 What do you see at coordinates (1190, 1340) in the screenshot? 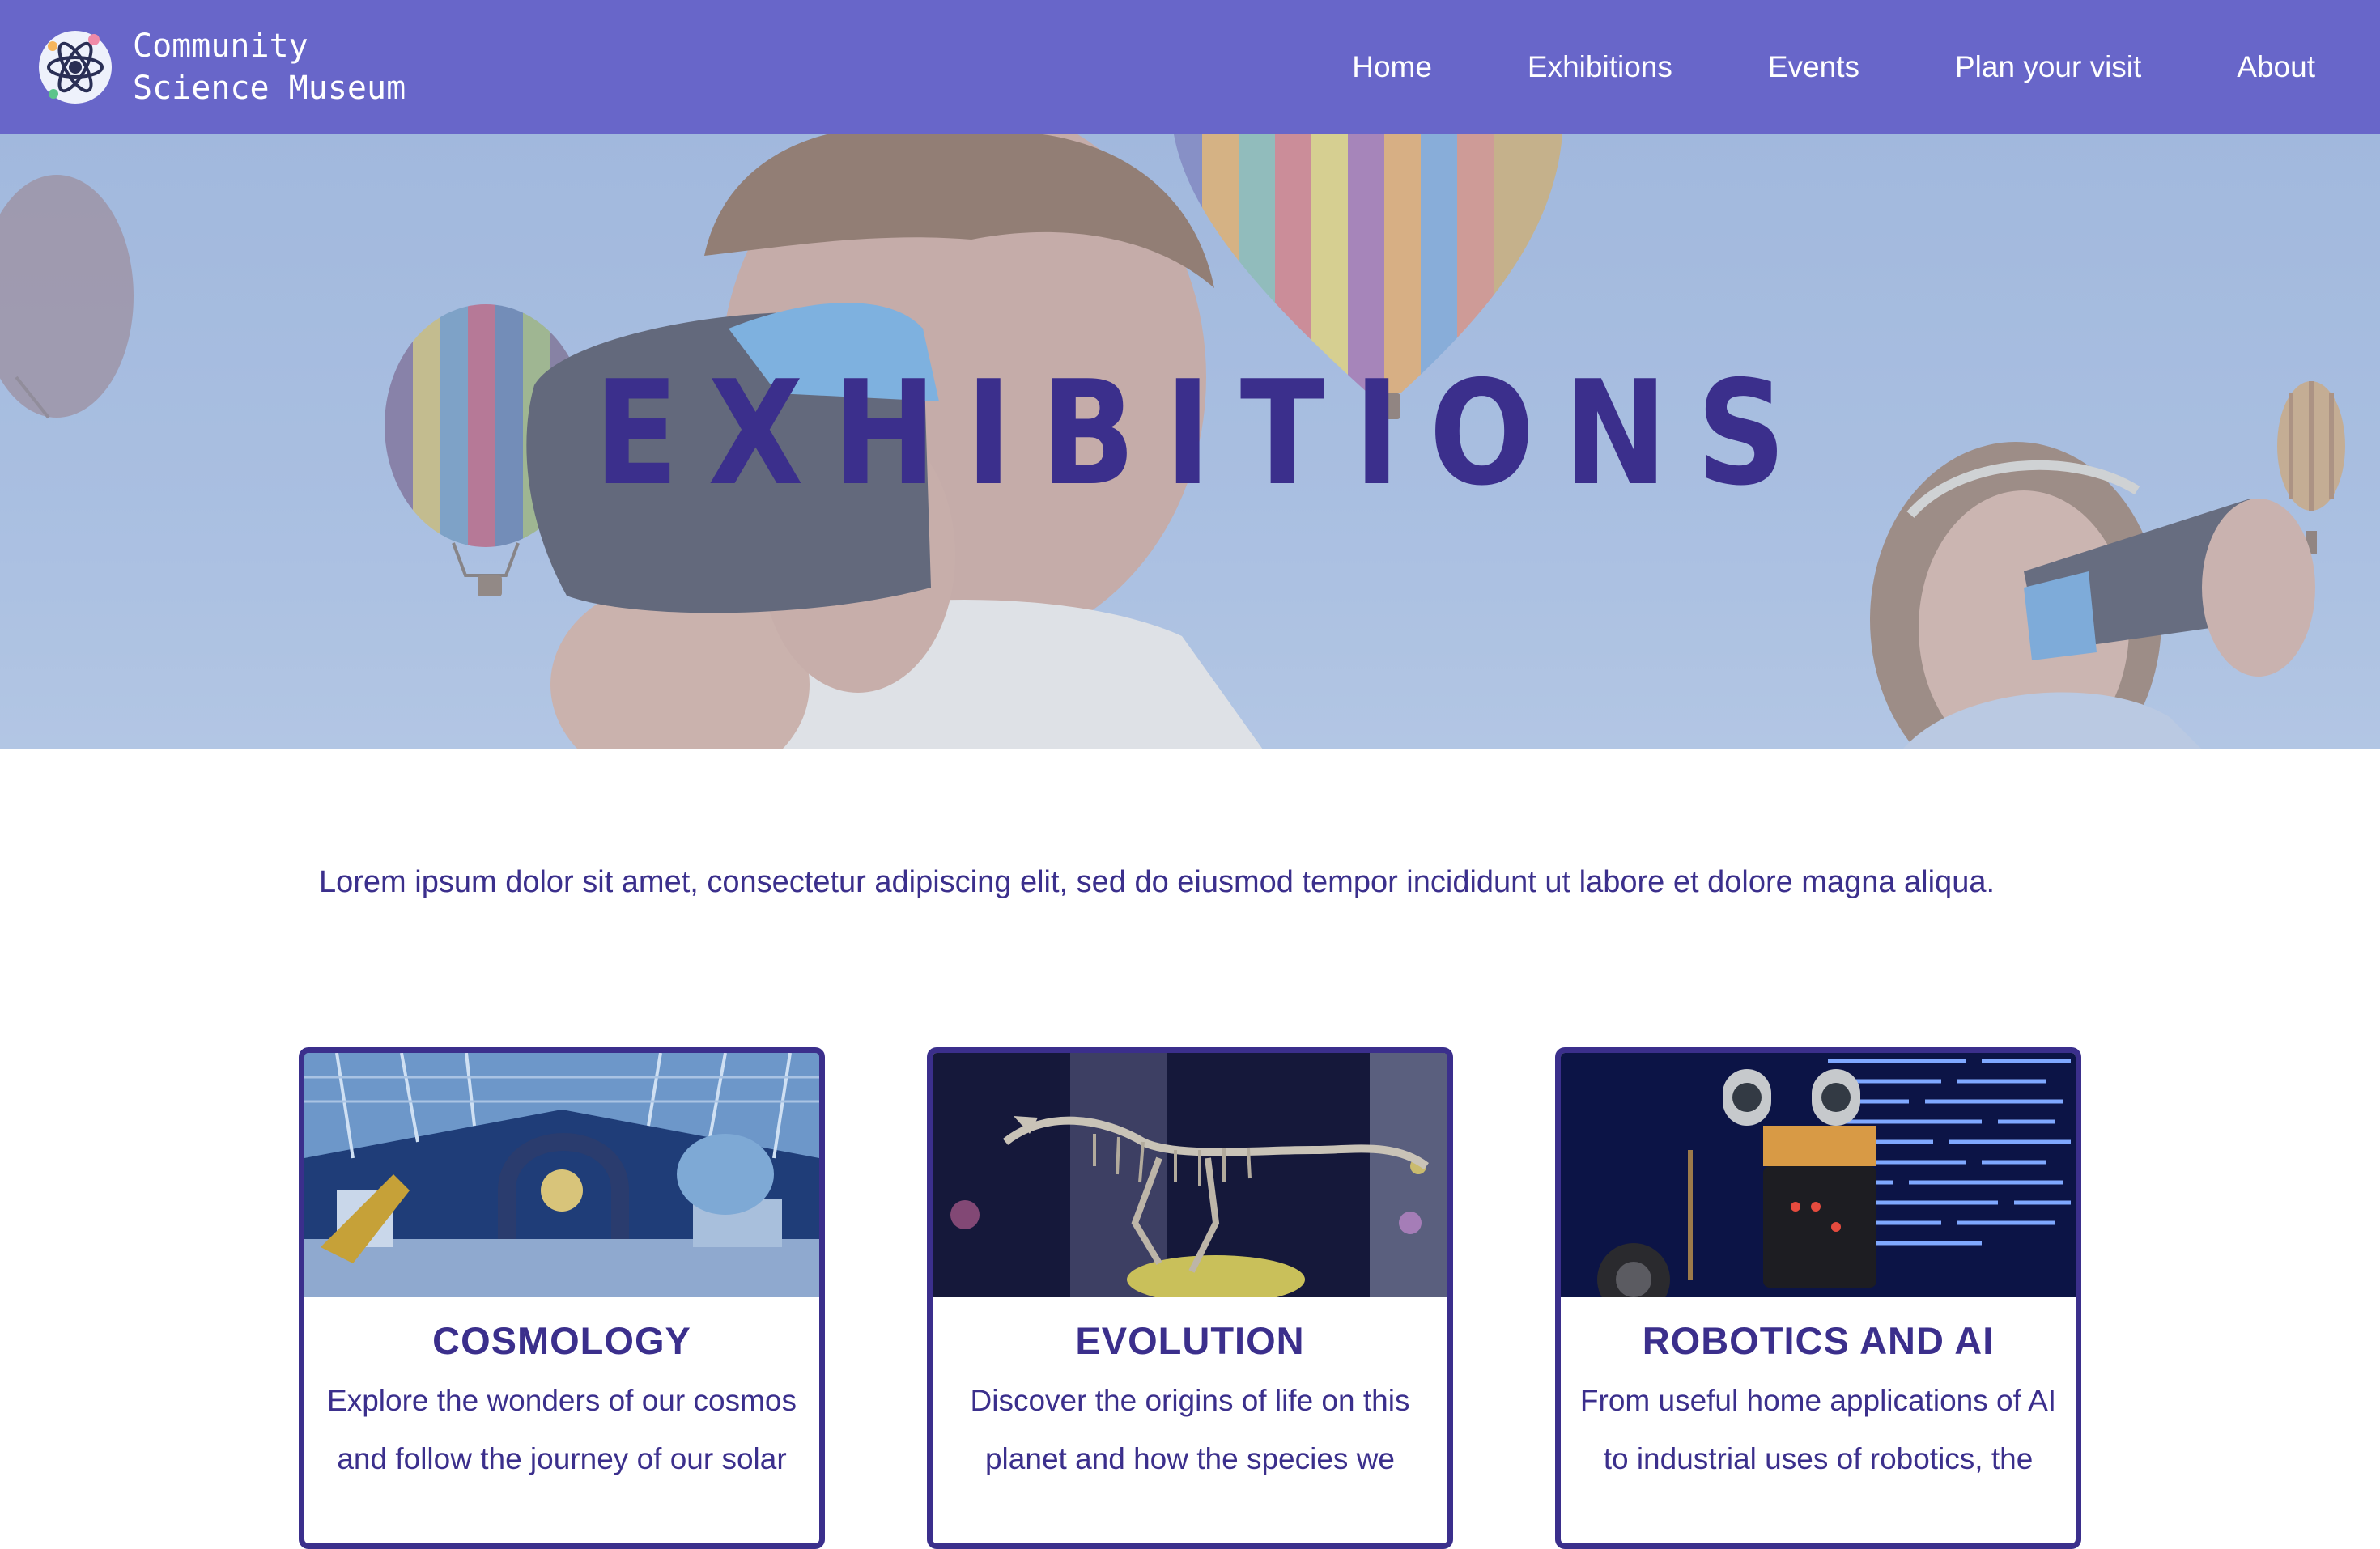
I see `card-title: EVOLUTION` at bounding box center [1190, 1340].